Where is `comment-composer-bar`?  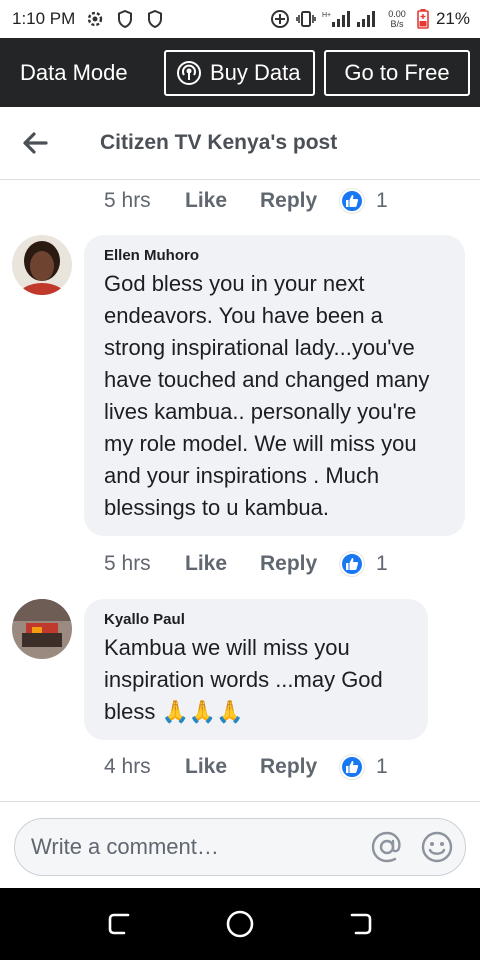 comment-composer-bar is located at coordinates (240, 844).